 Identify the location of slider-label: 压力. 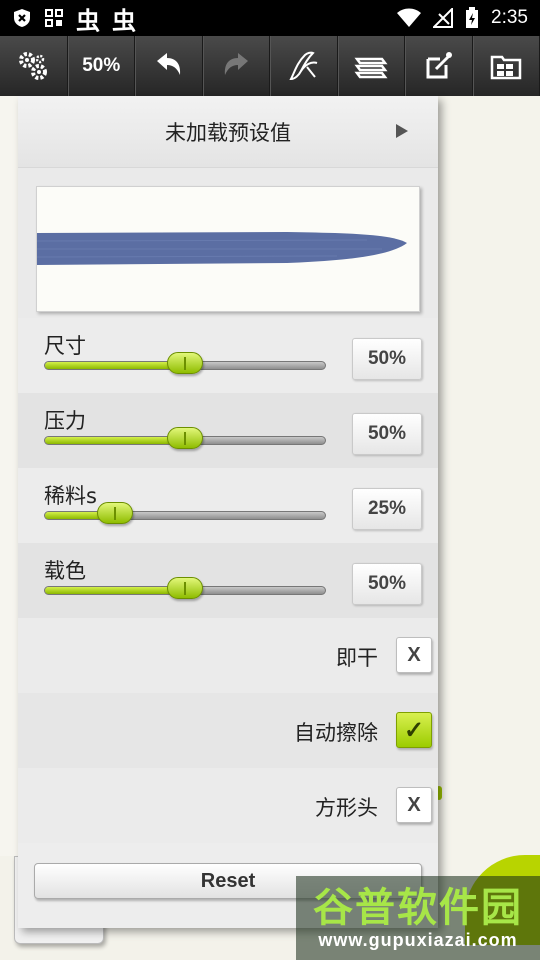
(65, 421).